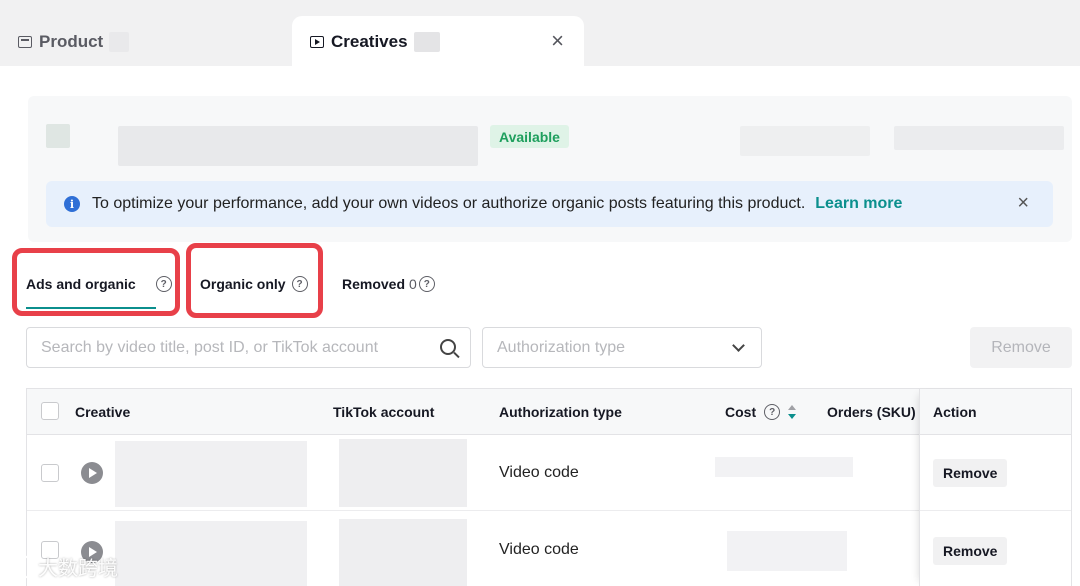 The height and width of the screenshot is (586, 1080). Describe the element at coordinates (92, 473) in the screenshot. I see `play-icon` at that location.